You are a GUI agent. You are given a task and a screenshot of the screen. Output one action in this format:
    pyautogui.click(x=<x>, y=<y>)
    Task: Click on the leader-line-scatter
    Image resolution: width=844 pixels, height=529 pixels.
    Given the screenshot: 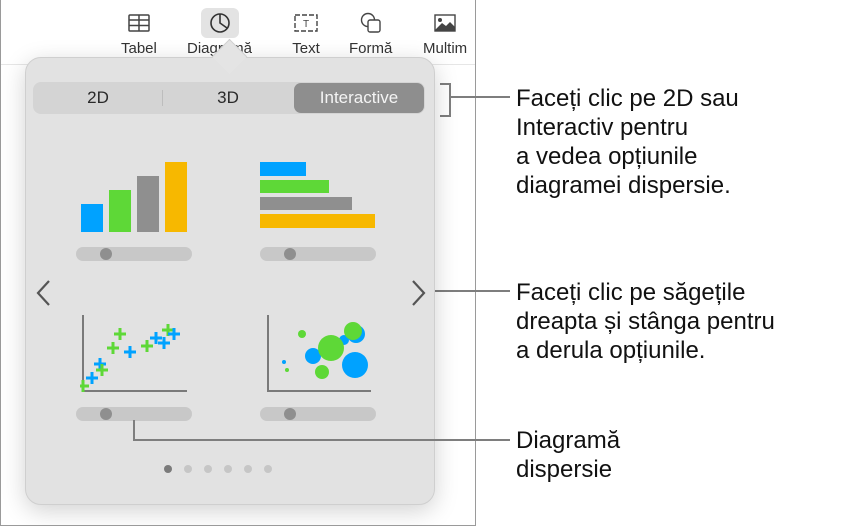 What is the action you would take?
    pyautogui.click(x=321, y=440)
    